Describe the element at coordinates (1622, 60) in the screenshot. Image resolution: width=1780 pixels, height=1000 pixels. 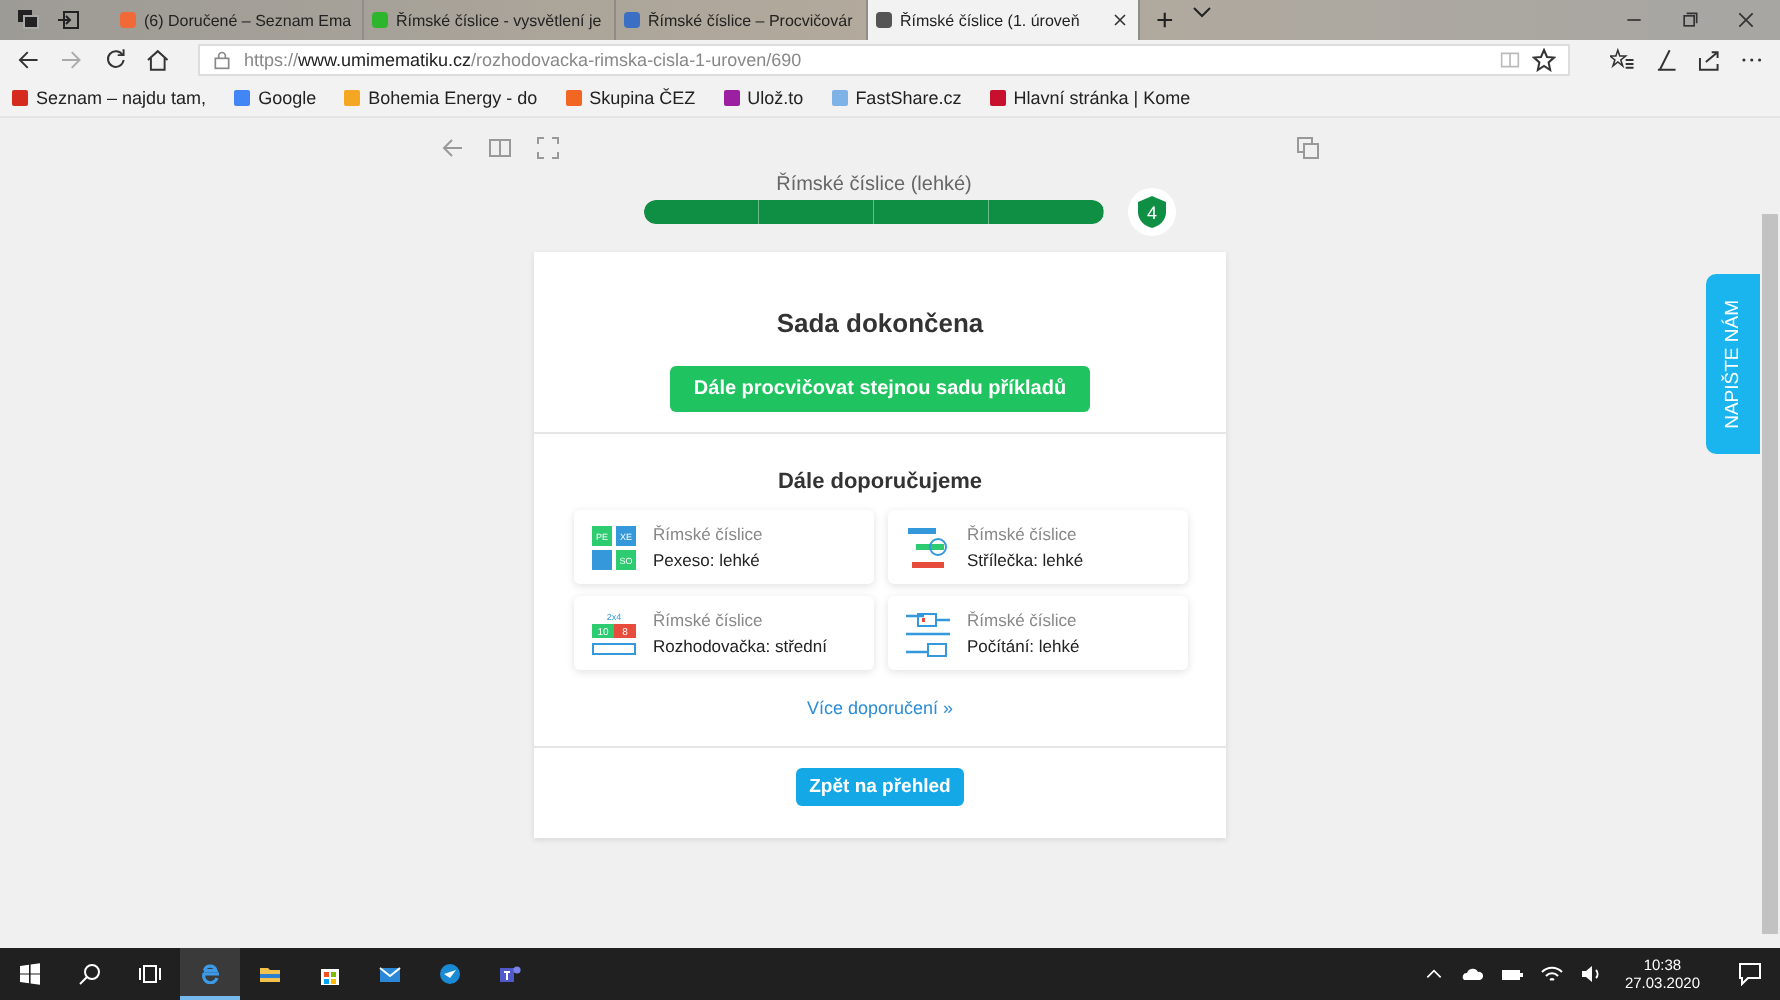
I see `favorites-list-icon` at that location.